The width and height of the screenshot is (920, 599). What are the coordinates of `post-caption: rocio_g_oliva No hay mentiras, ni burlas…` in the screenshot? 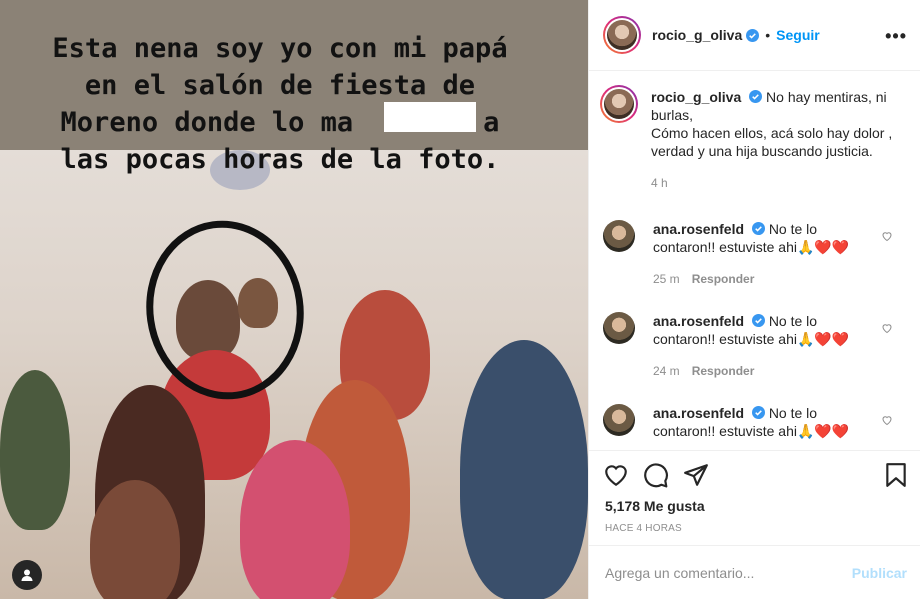 It's located at (753, 138).